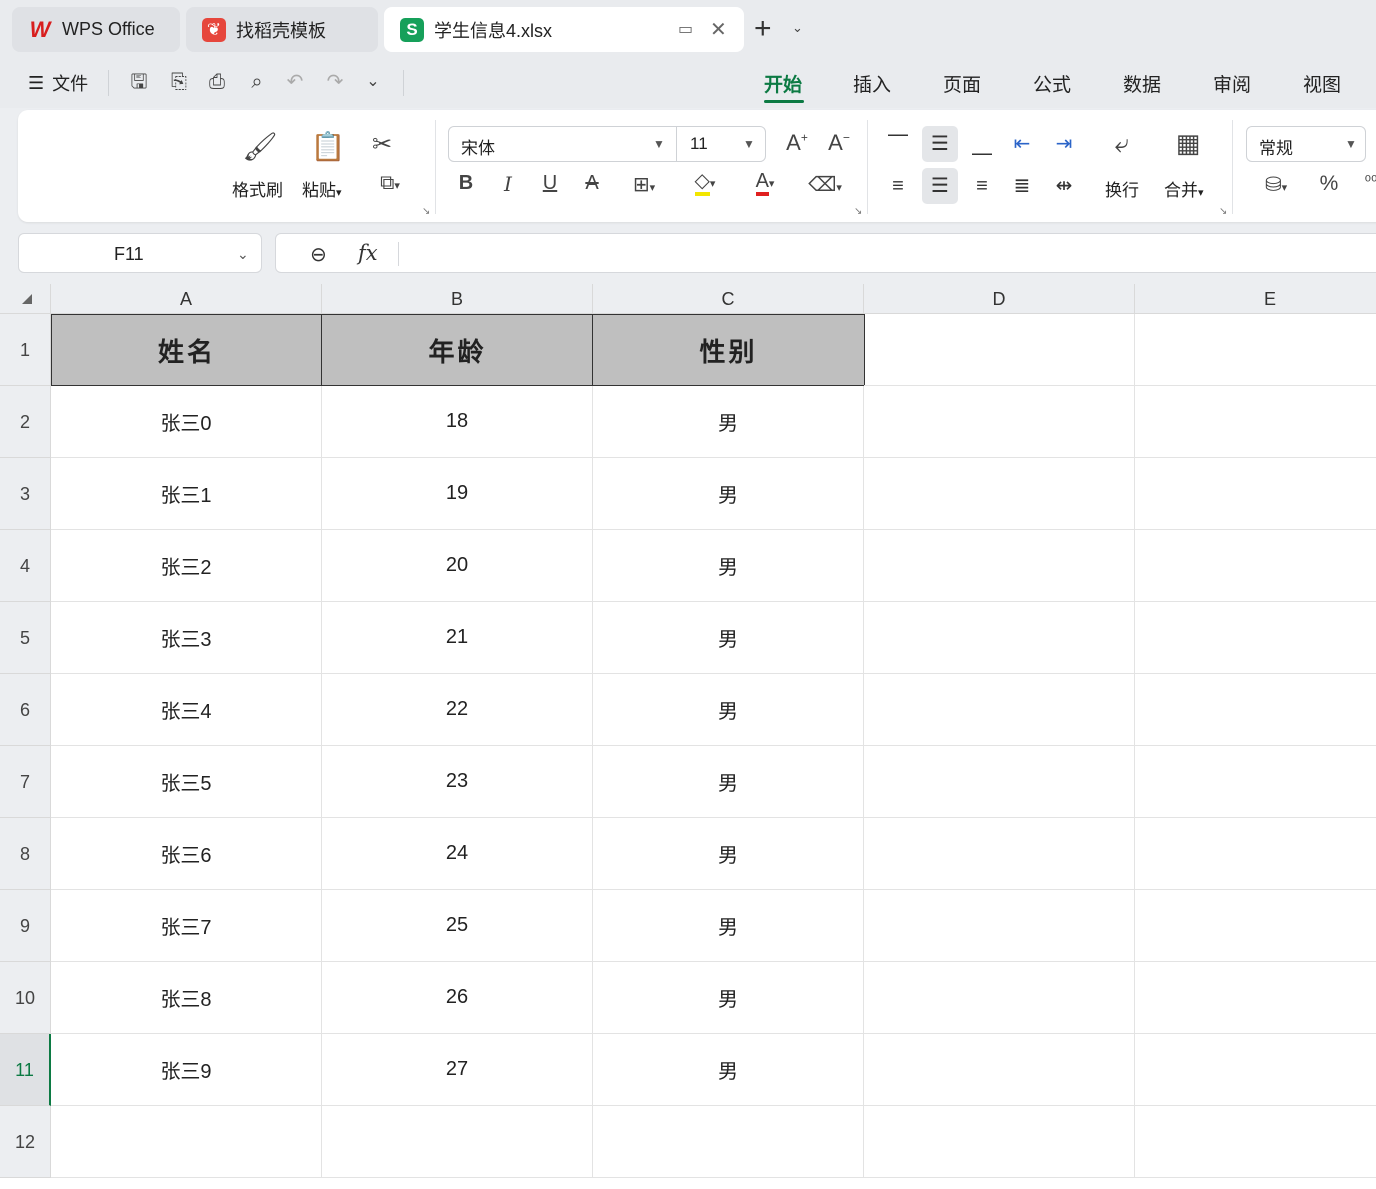 The image size is (1376, 1189). What do you see at coordinates (564, 29) in the screenshot?
I see `tab-student-info-xlsx: S 学生信息4.xlsx ▭ ✕` at bounding box center [564, 29].